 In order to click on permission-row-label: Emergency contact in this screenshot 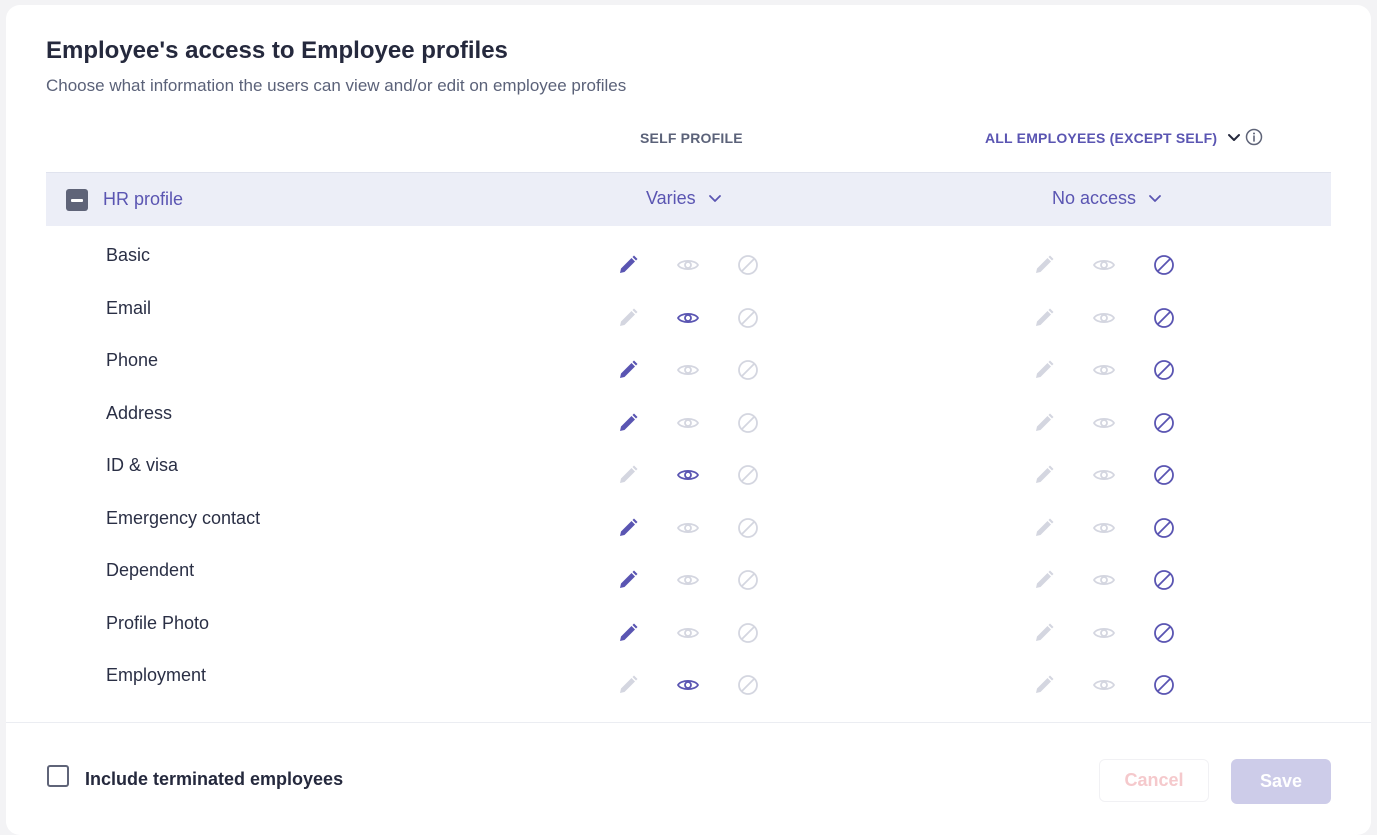, I will do `click(183, 517)`.